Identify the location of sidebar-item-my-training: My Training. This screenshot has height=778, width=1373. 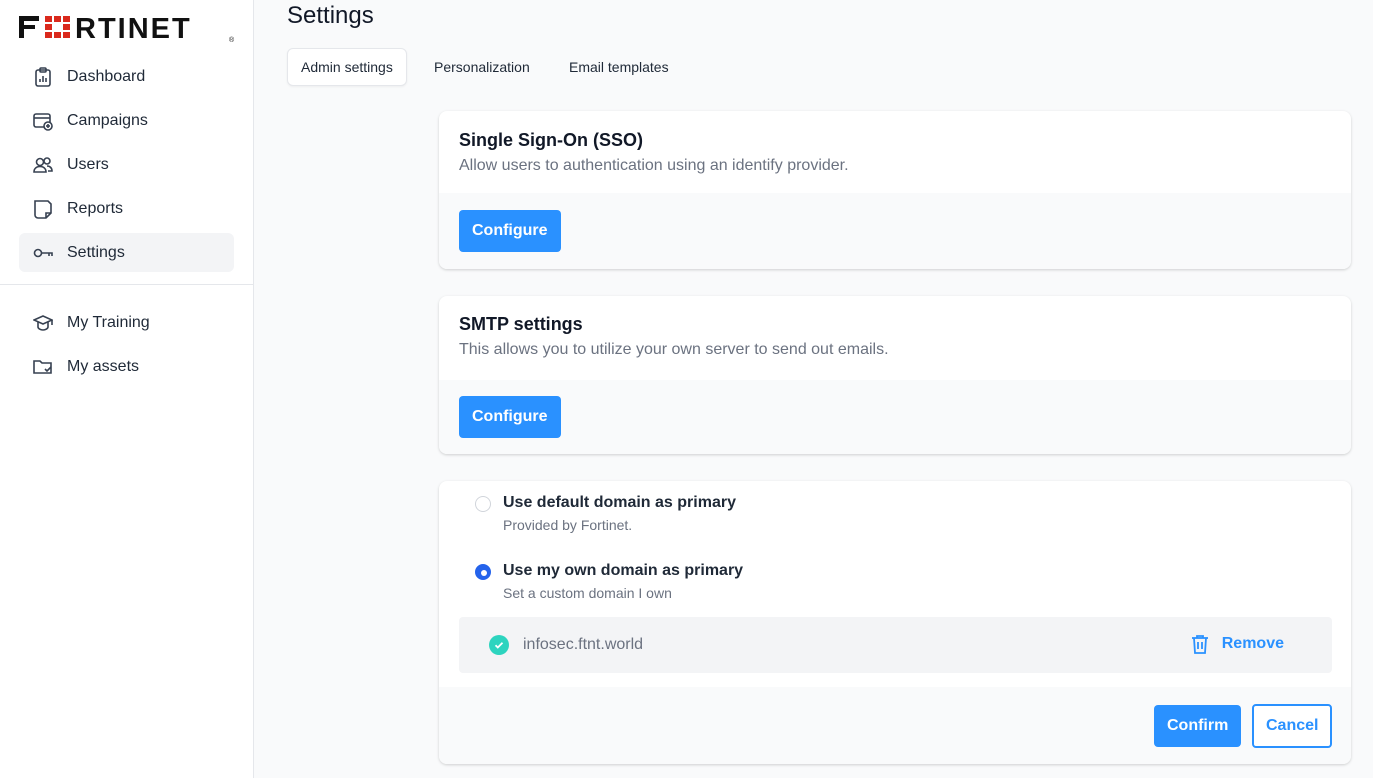
(126, 322).